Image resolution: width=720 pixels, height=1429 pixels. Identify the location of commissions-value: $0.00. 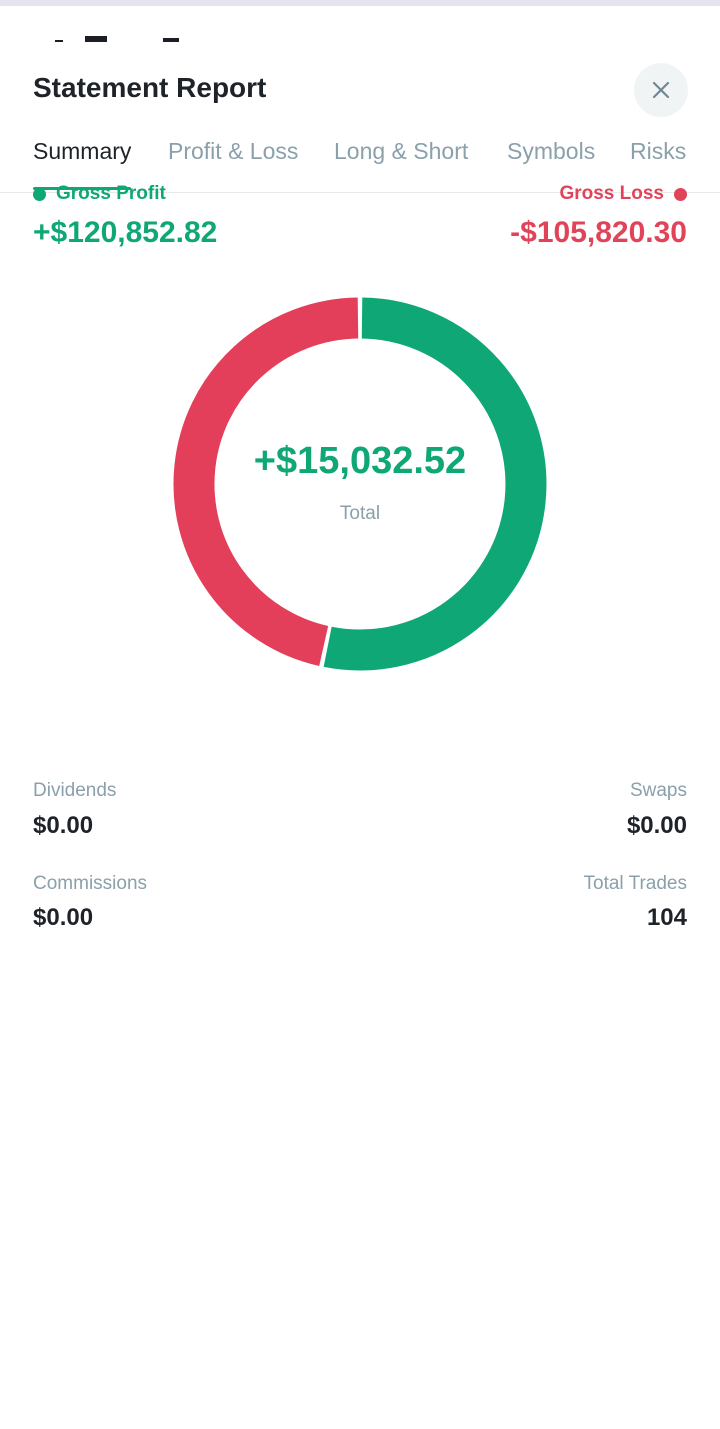
(63, 917).